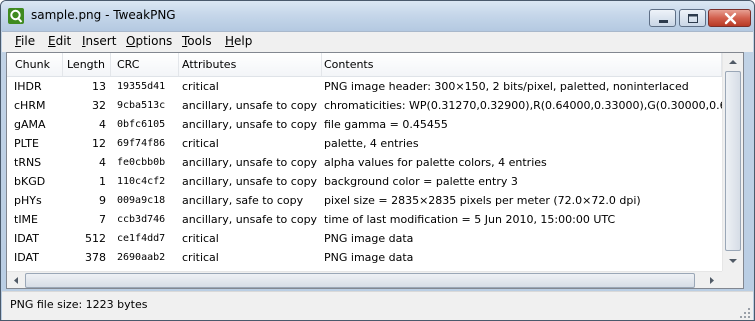 This screenshot has height=321, width=755. Describe the element at coordinates (141, 124) in the screenshot. I see `cell-crc: 0bfc6105` at that location.